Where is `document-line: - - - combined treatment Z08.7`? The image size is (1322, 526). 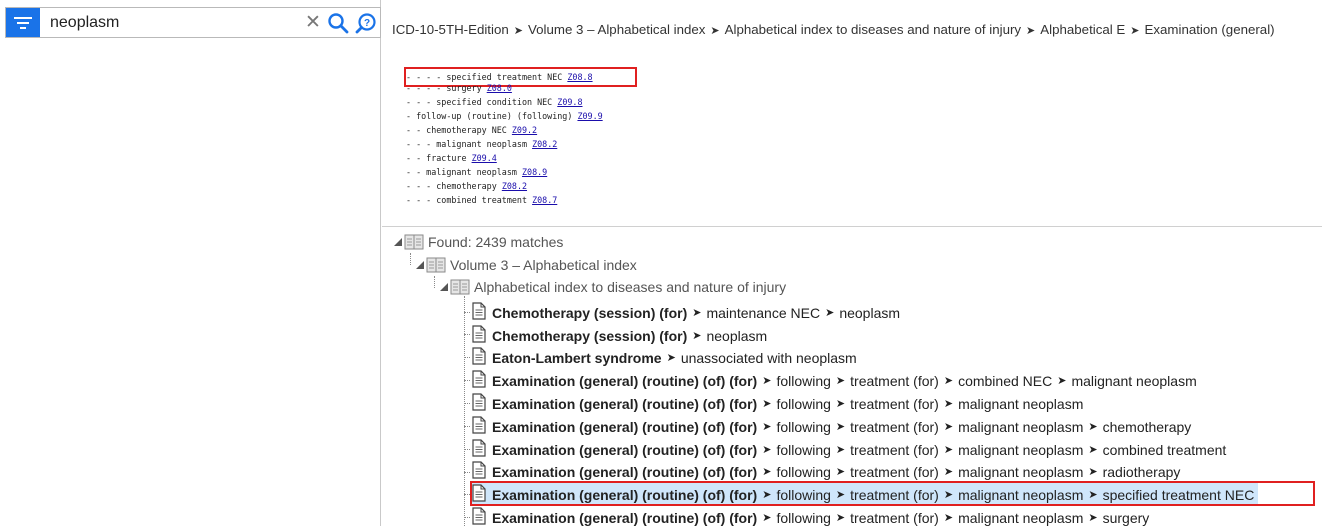 document-line: - - - combined treatment Z08.7 is located at coordinates (481, 200).